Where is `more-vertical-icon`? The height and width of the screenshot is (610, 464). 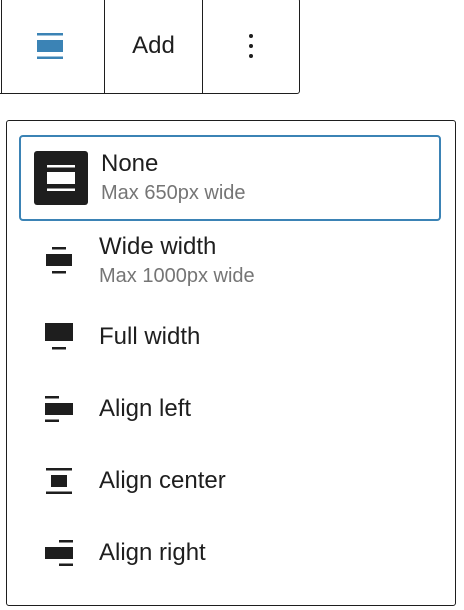
more-vertical-icon is located at coordinates (251, 46).